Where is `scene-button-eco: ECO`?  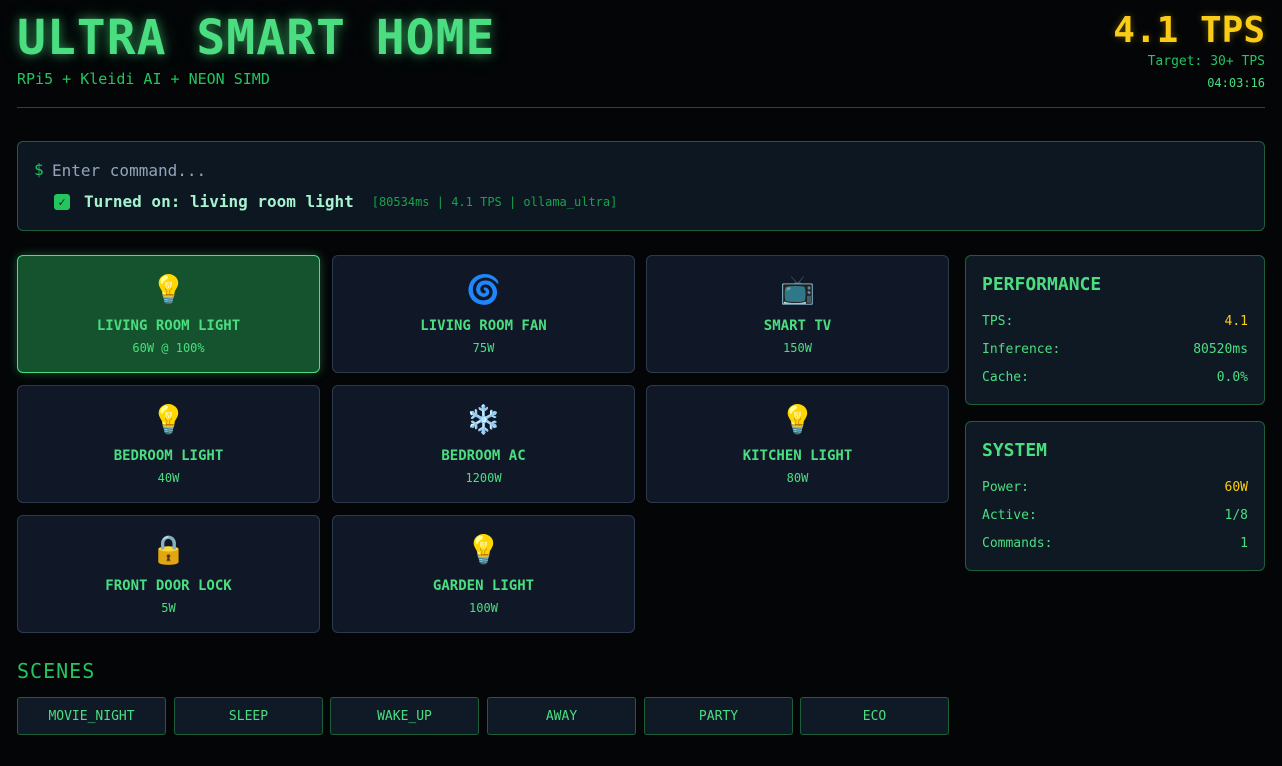 scene-button-eco: ECO is located at coordinates (874, 716).